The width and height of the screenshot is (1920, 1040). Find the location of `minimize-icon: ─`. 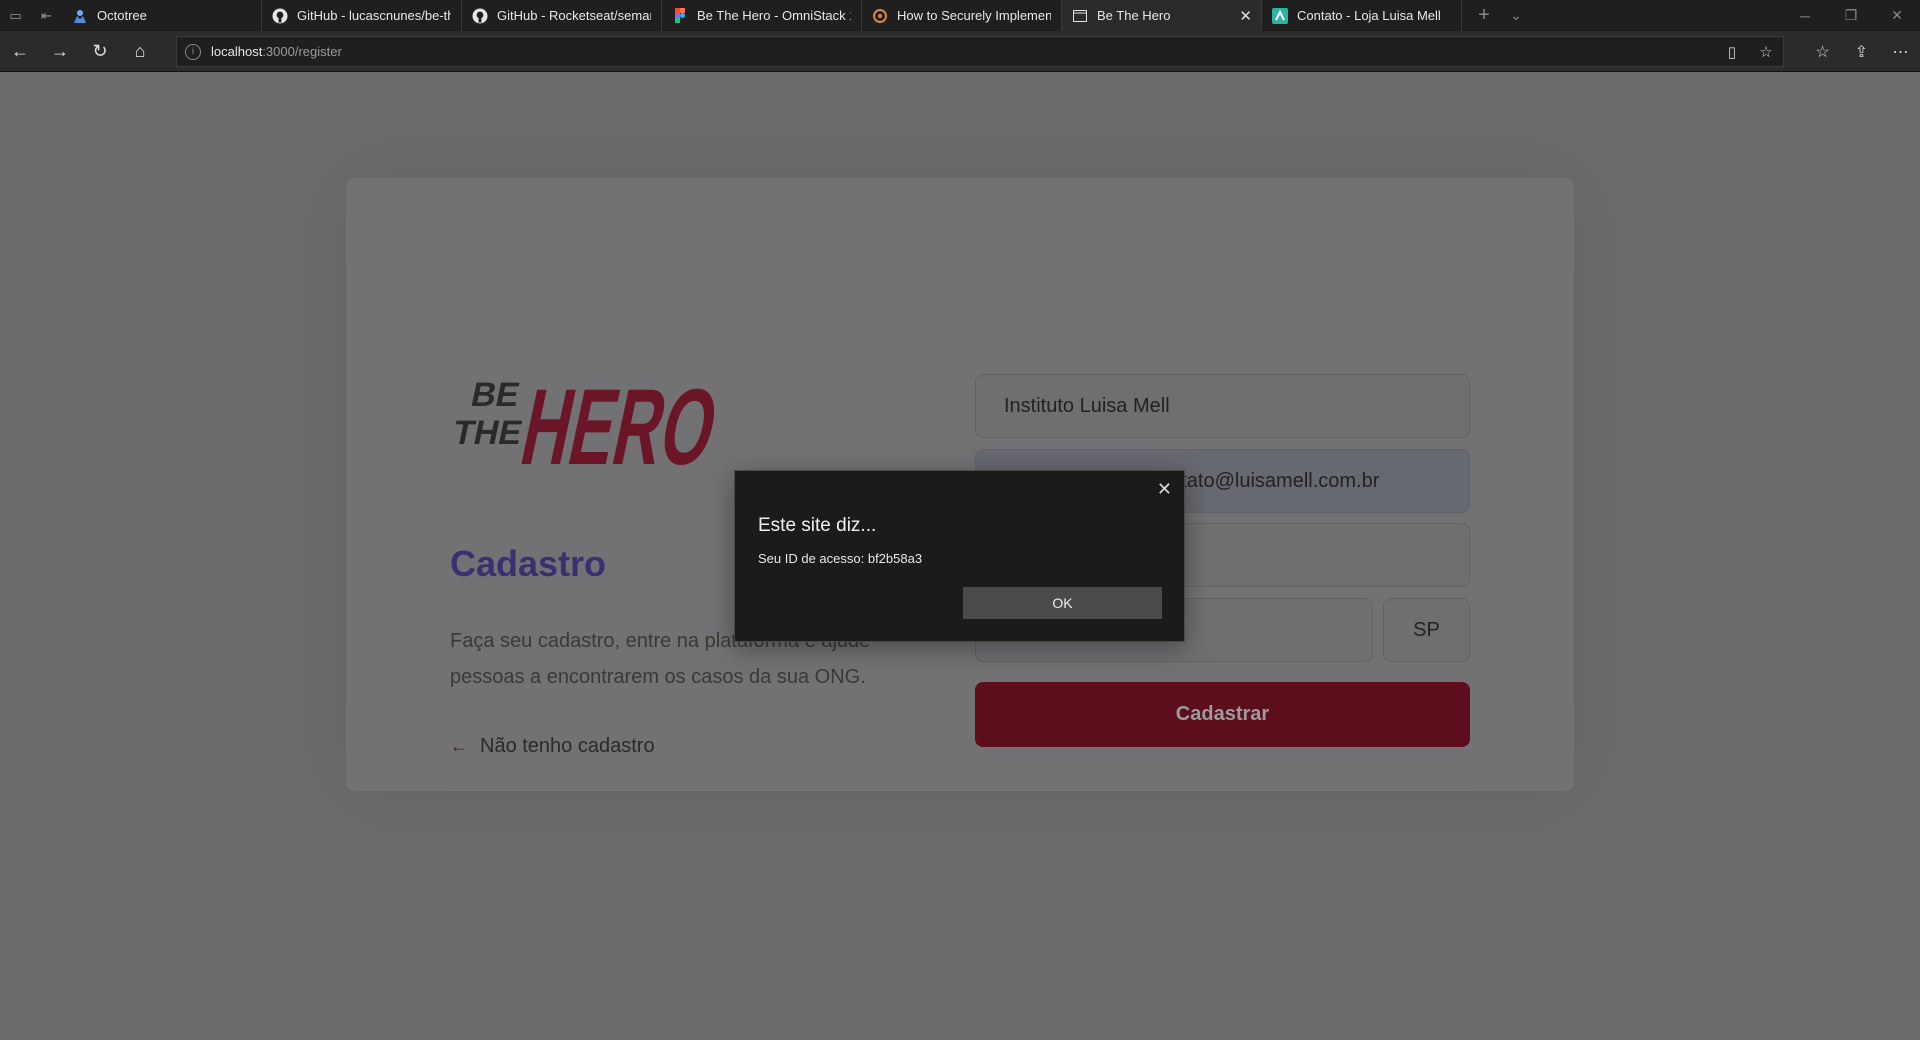

minimize-icon: ─ is located at coordinates (1805, 15).